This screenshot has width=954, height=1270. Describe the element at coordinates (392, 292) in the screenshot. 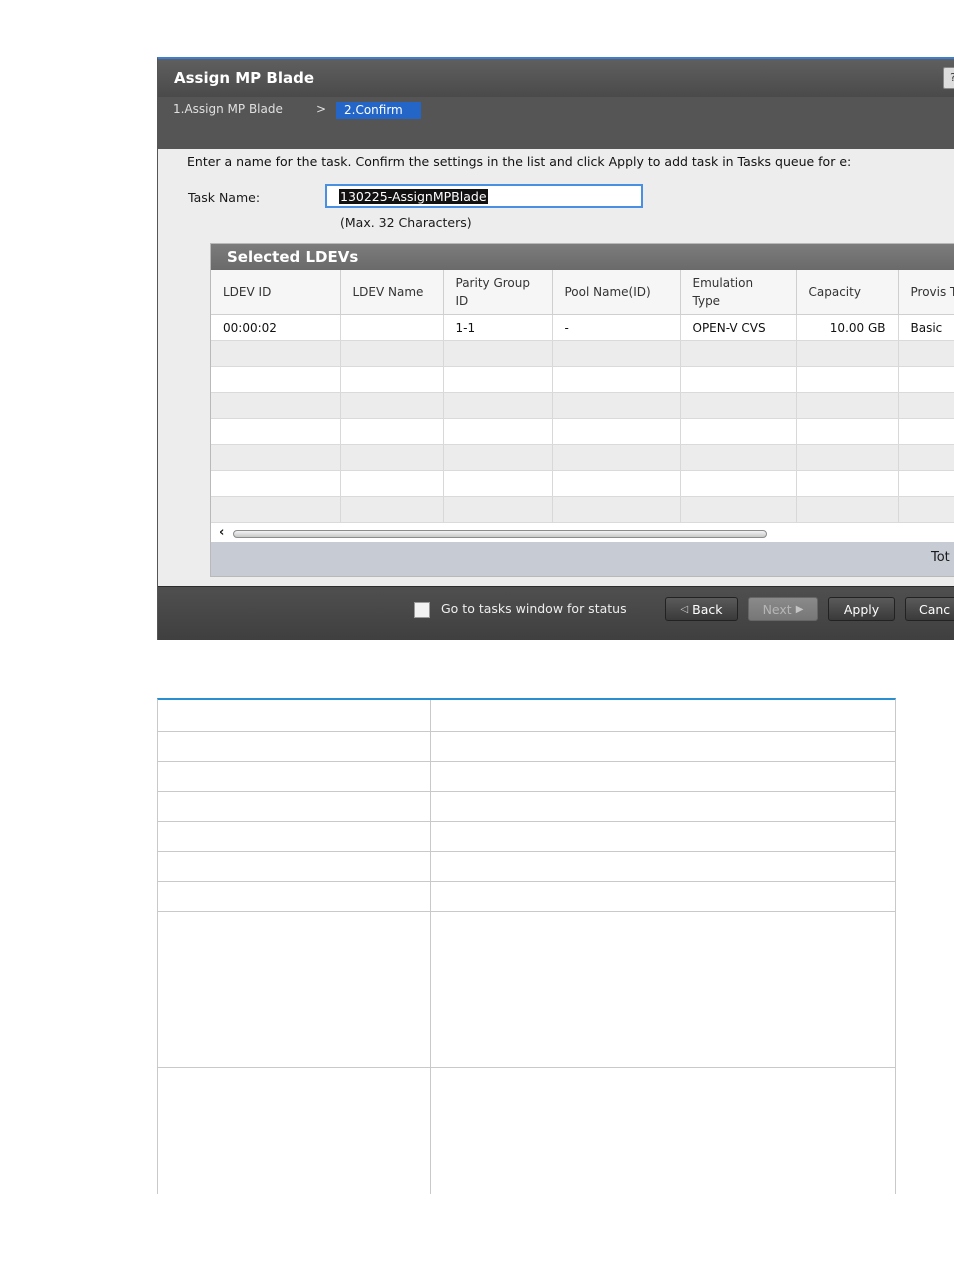

I see `column-header: LDEV Name` at that location.